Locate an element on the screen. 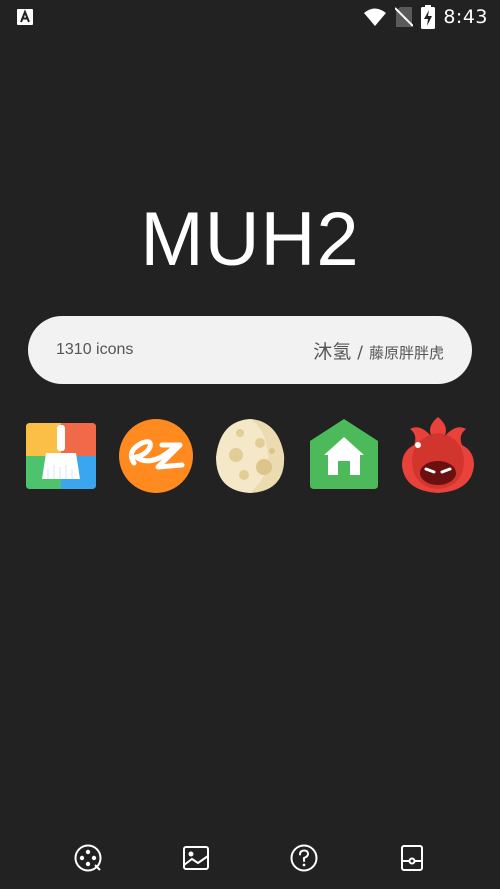 The image size is (500, 889). nav-icon-pack is located at coordinates (88, 858).